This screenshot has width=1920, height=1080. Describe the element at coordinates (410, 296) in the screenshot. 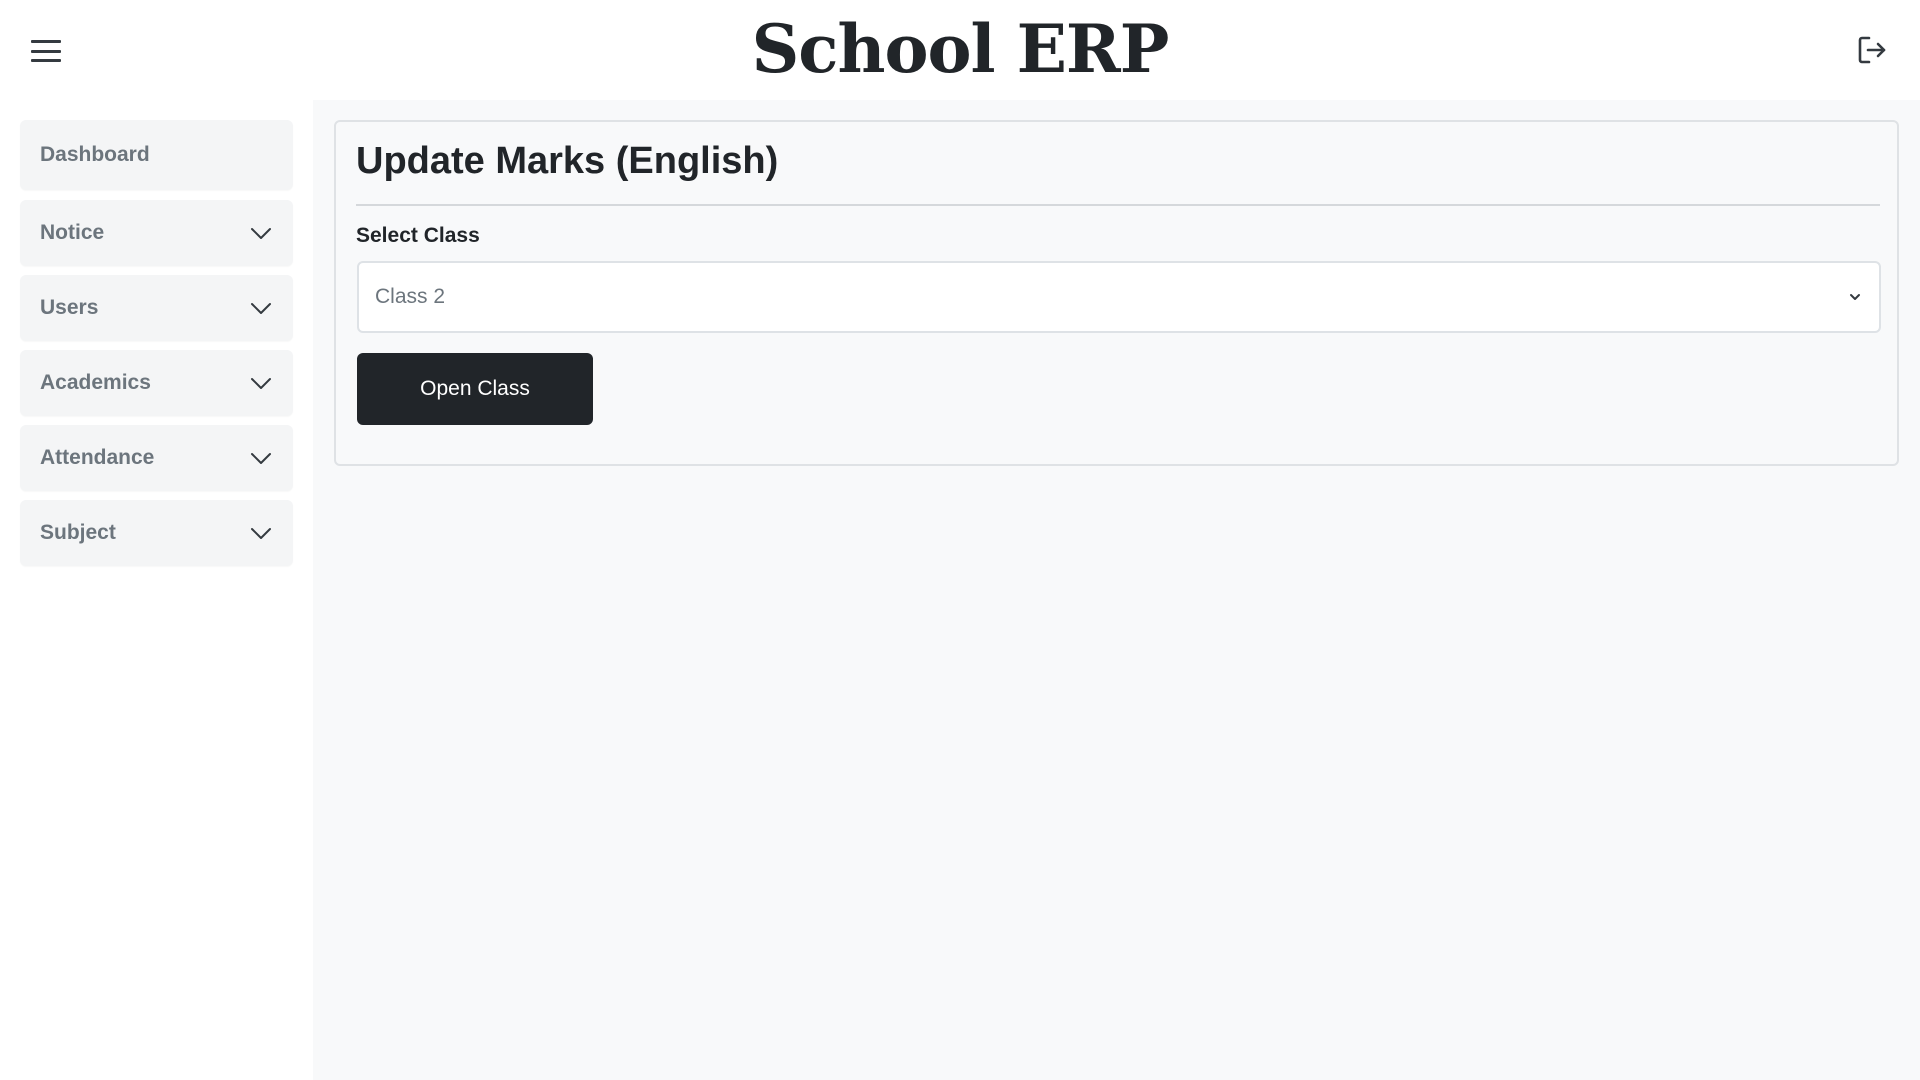

I see `class-select-value: Class 2` at that location.